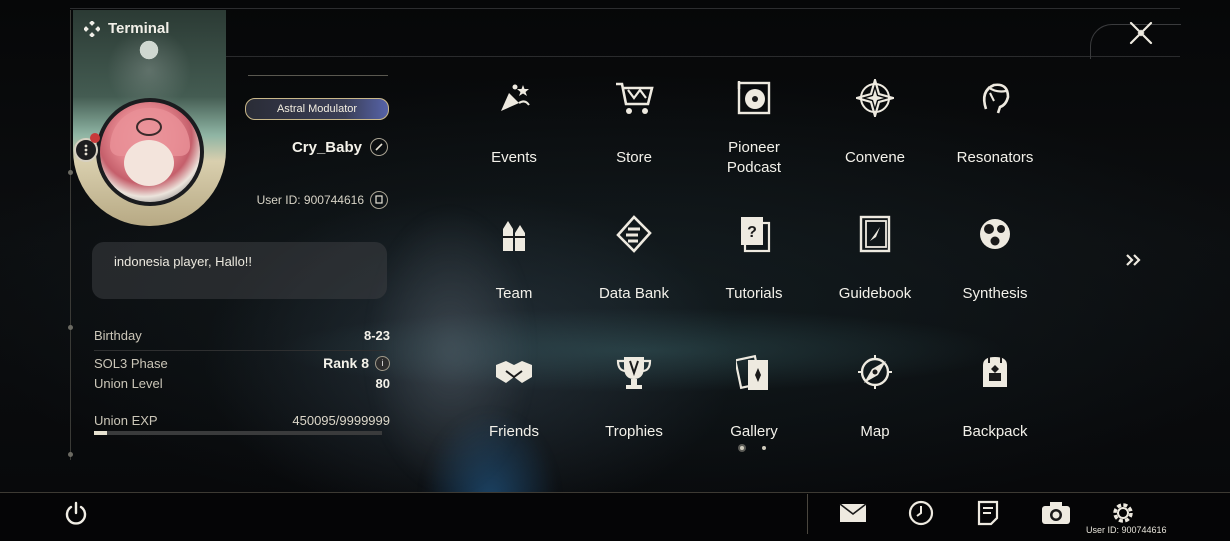 The image size is (1230, 541). Describe the element at coordinates (341, 420) in the screenshot. I see `stat-value: 450095/9999999` at that location.